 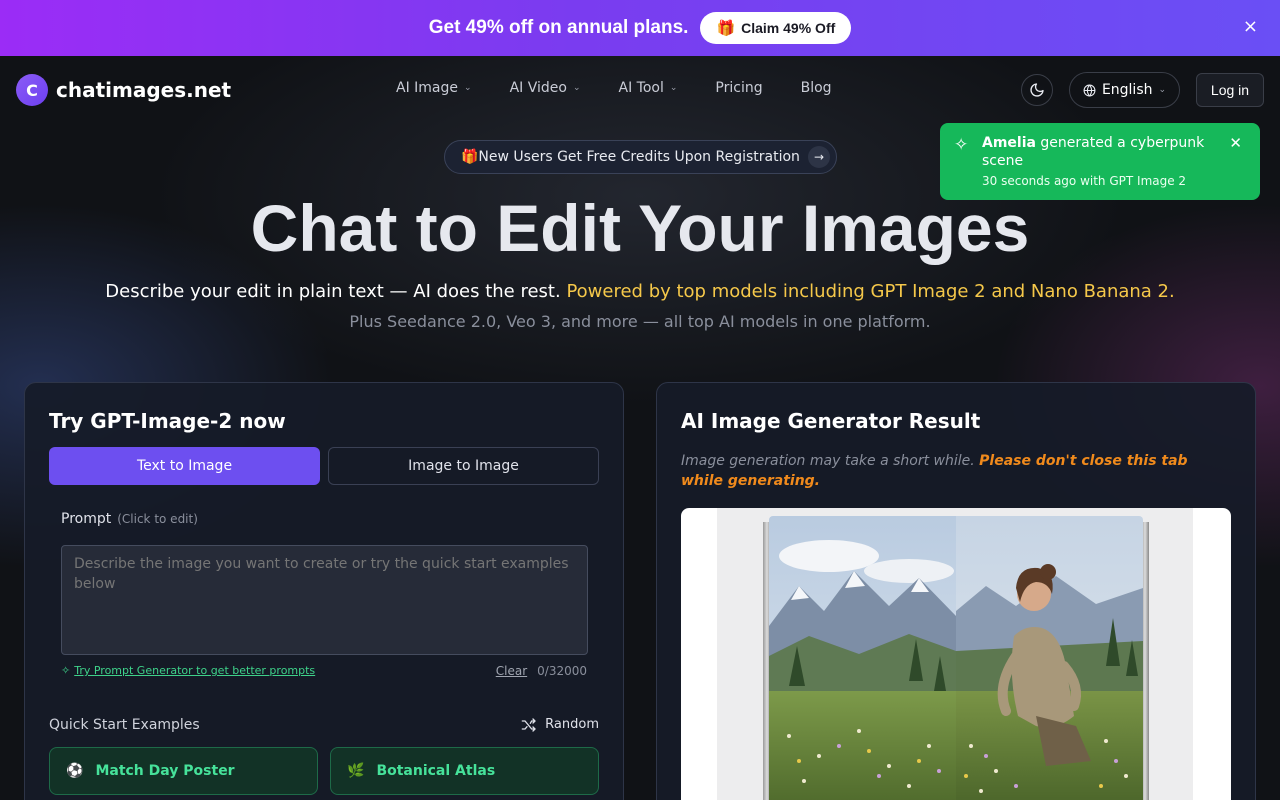 I want to click on nav-blog: Blog, so click(x=816, y=88).